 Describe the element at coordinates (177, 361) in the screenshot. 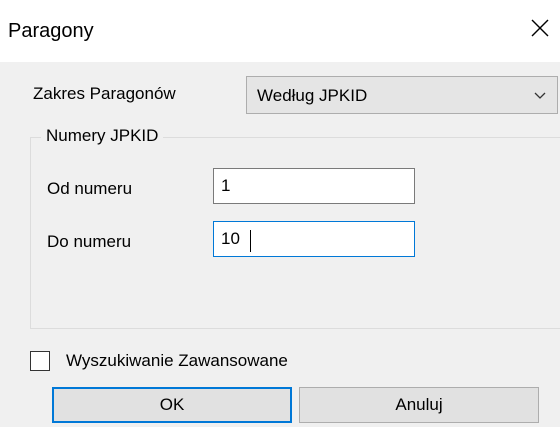

I see `advanced-search-label: Wyszukiwanie Zawansowane` at that location.